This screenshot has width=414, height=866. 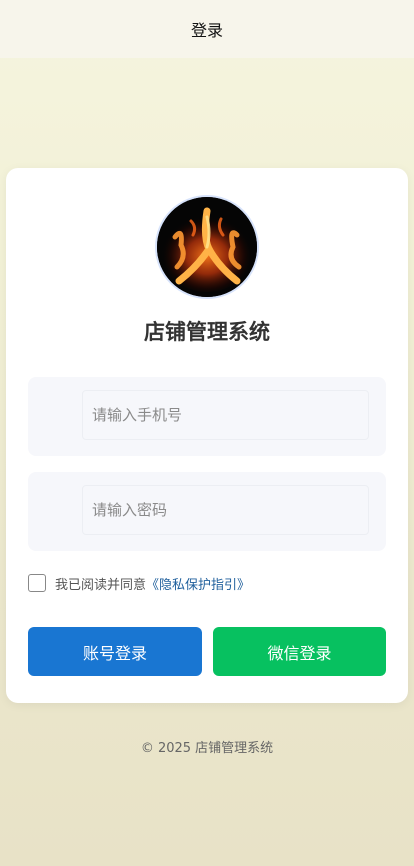 I want to click on agreement-row: 我已阅读并同意 《隐私保护指引》, so click(x=139, y=583).